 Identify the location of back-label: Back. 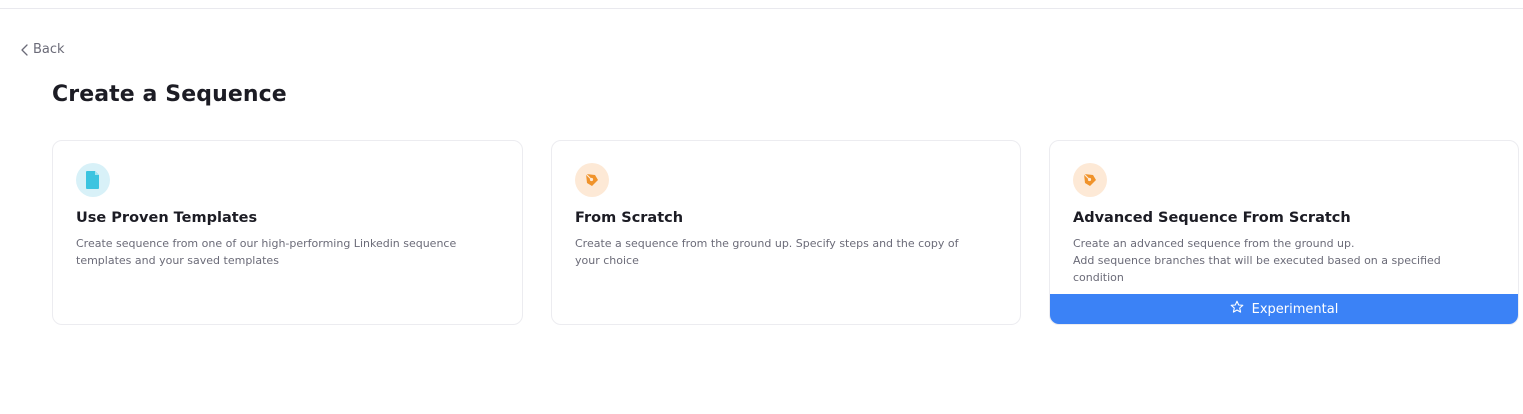
(49, 49).